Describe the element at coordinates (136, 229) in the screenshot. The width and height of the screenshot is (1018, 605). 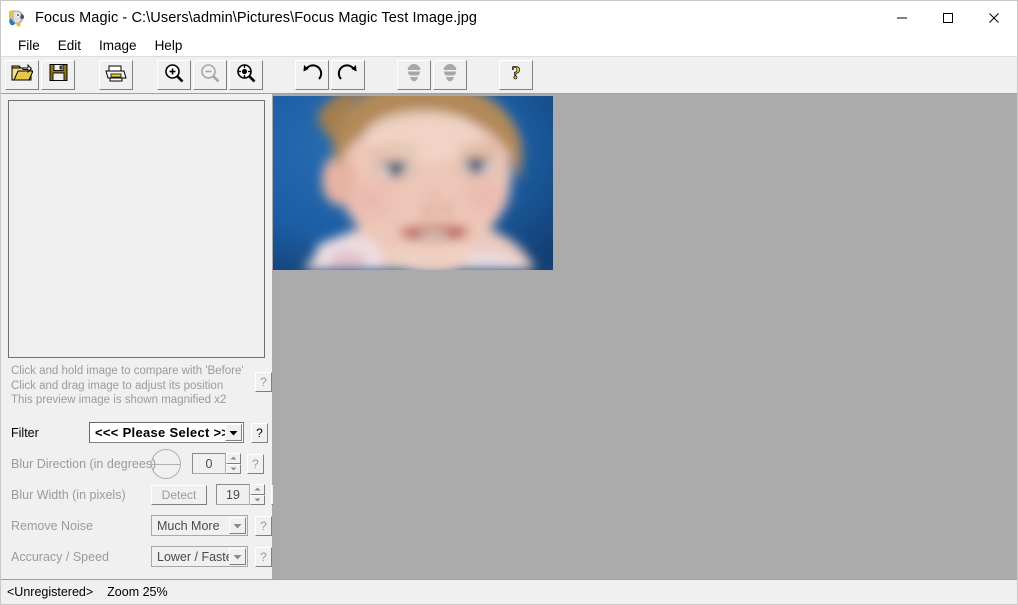
I see `preview-image-area` at that location.